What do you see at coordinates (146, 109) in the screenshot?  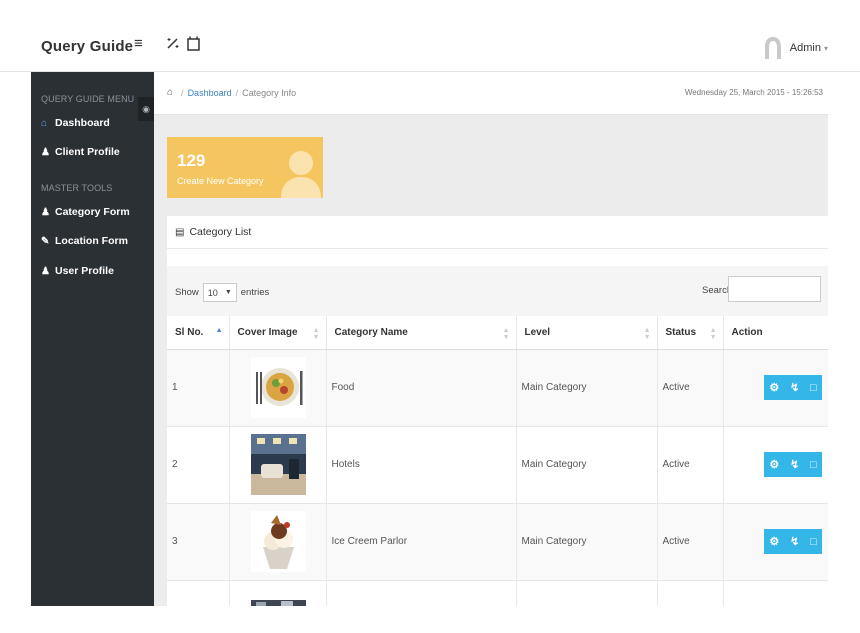 I see `sidebar-toggle-button: ◉` at bounding box center [146, 109].